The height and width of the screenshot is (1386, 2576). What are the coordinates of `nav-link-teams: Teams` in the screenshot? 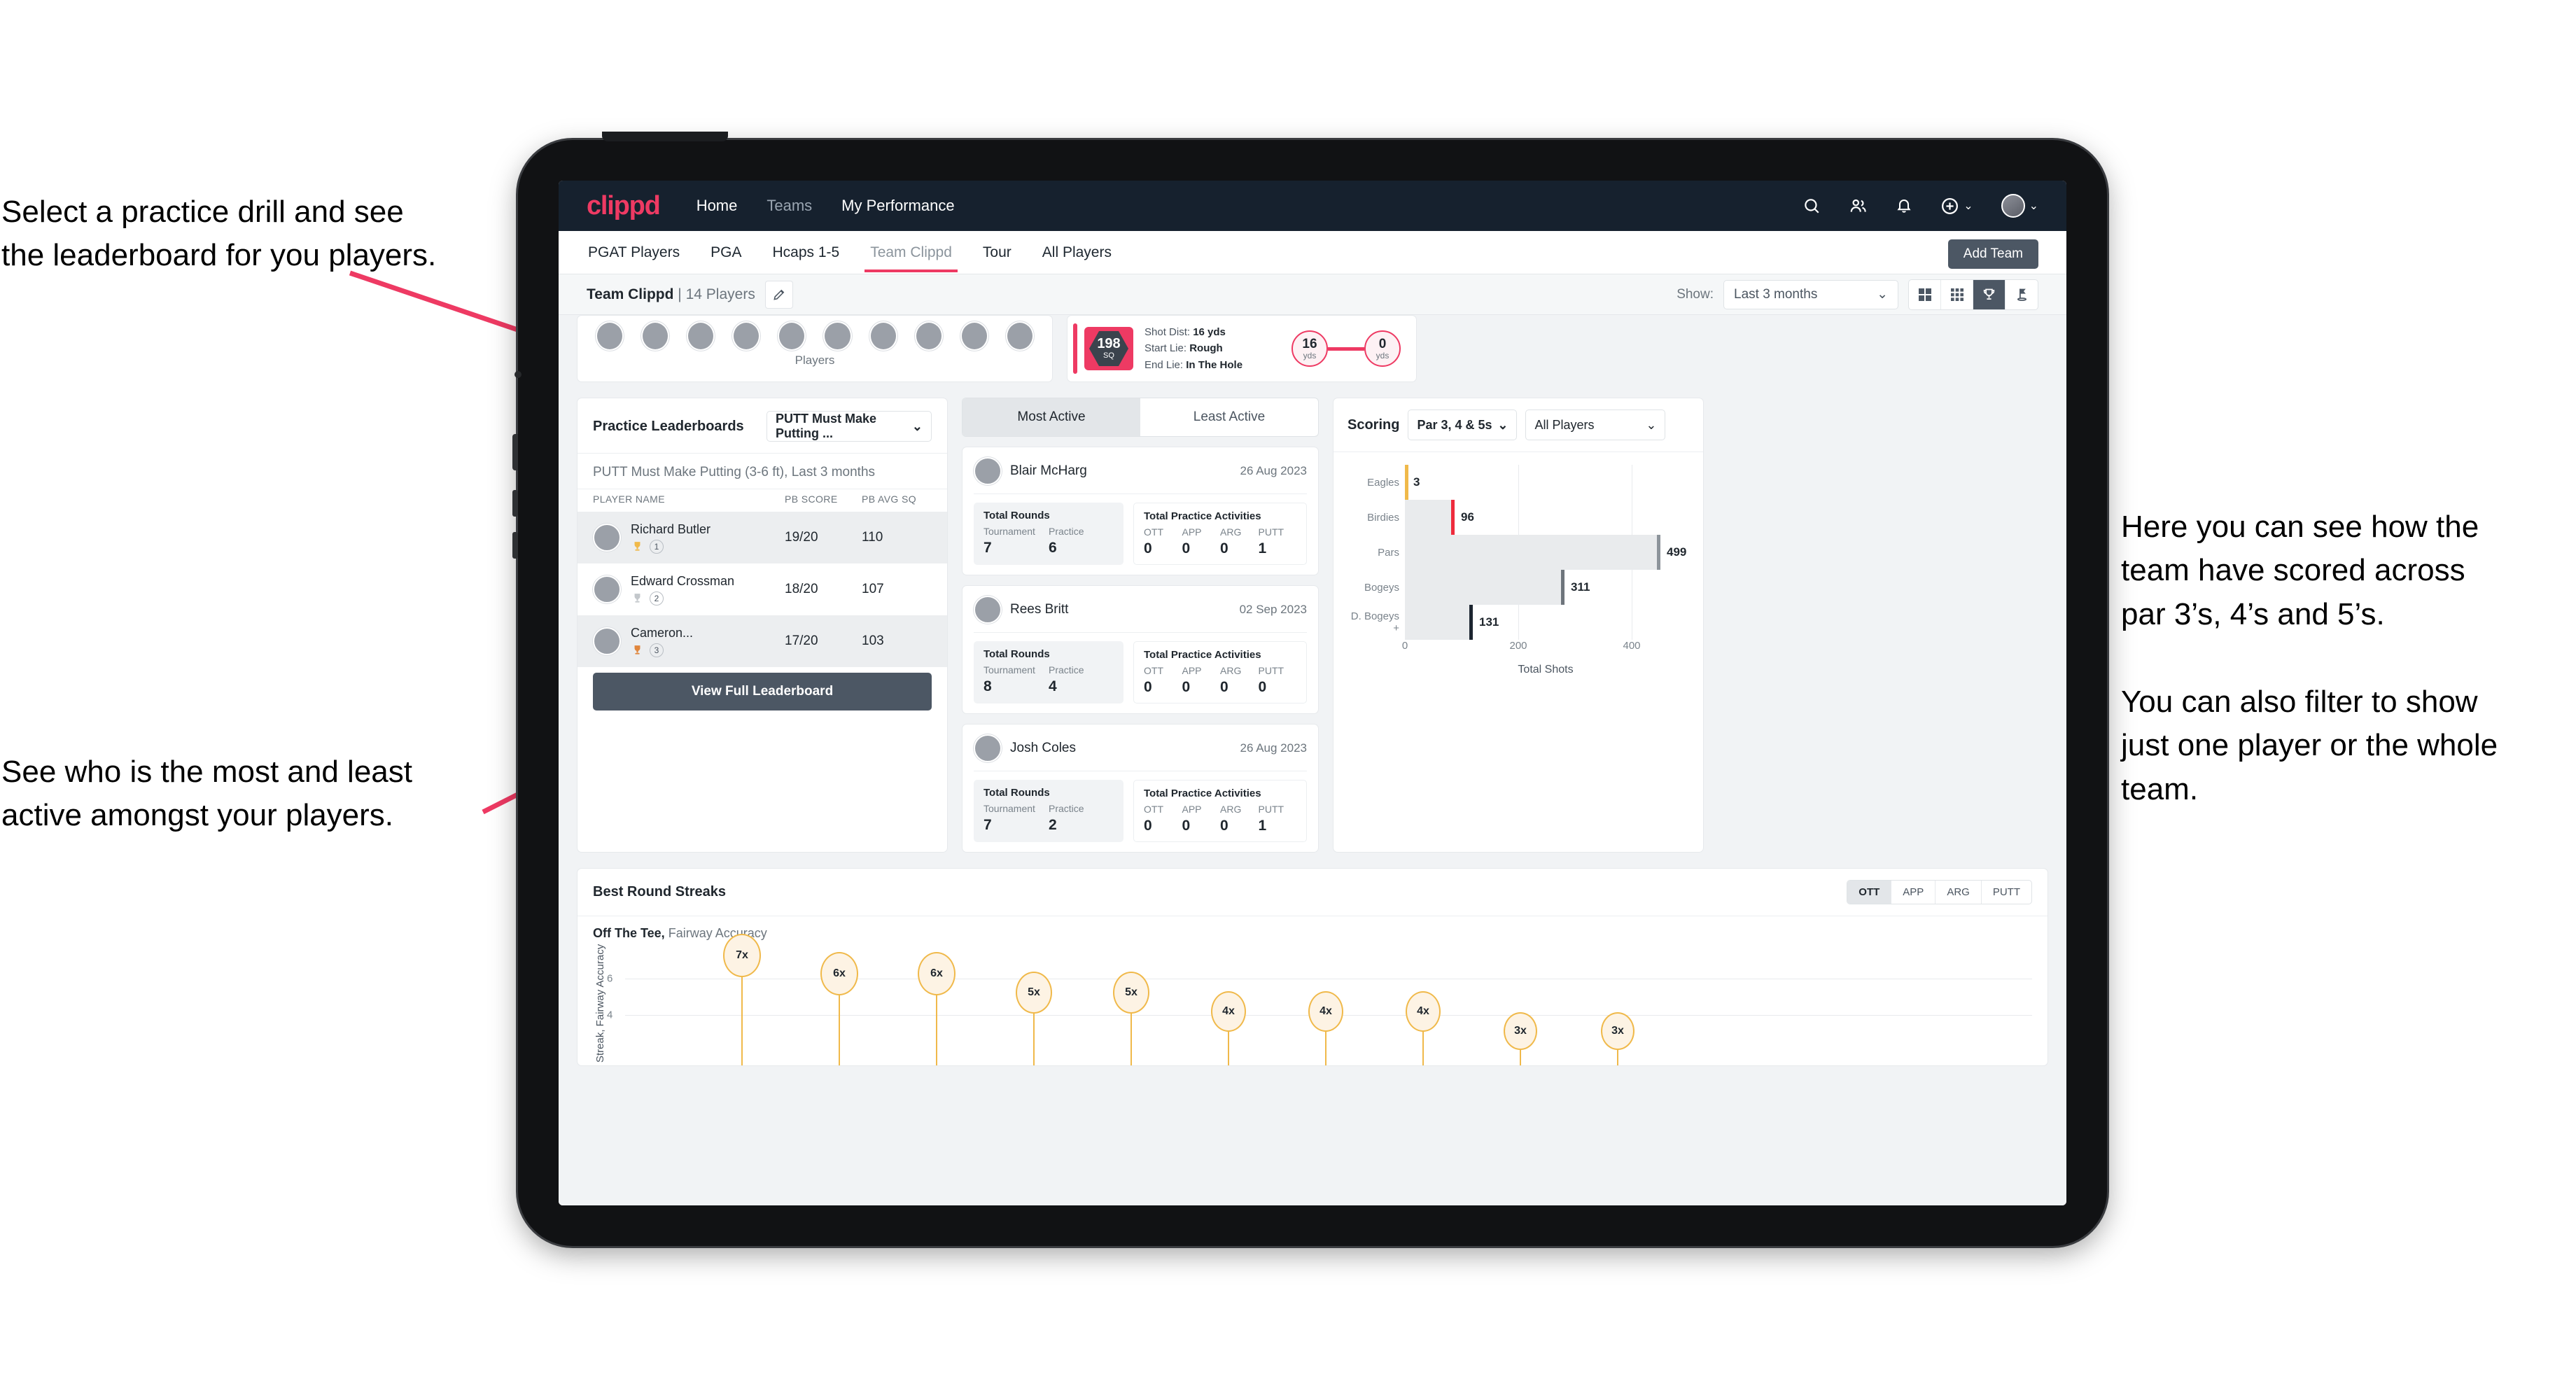 It's located at (789, 206).